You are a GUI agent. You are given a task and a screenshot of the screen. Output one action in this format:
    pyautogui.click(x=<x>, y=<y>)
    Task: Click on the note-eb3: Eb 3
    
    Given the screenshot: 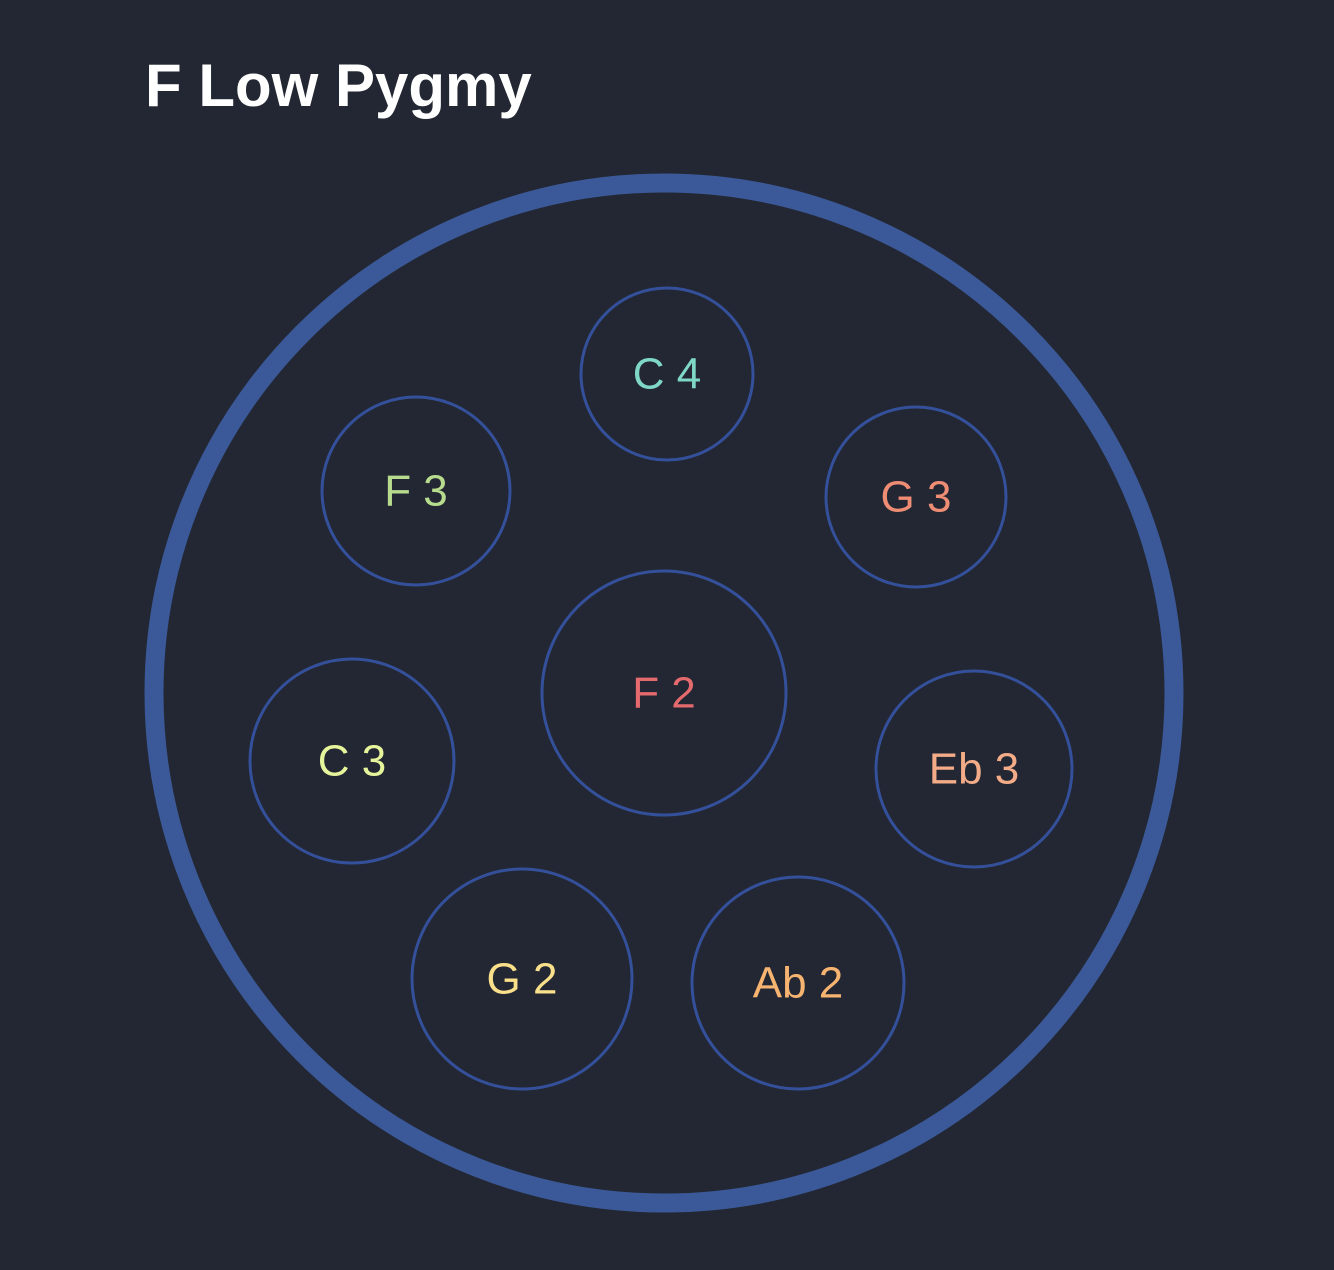 What is the action you would take?
    pyautogui.click(x=974, y=769)
    